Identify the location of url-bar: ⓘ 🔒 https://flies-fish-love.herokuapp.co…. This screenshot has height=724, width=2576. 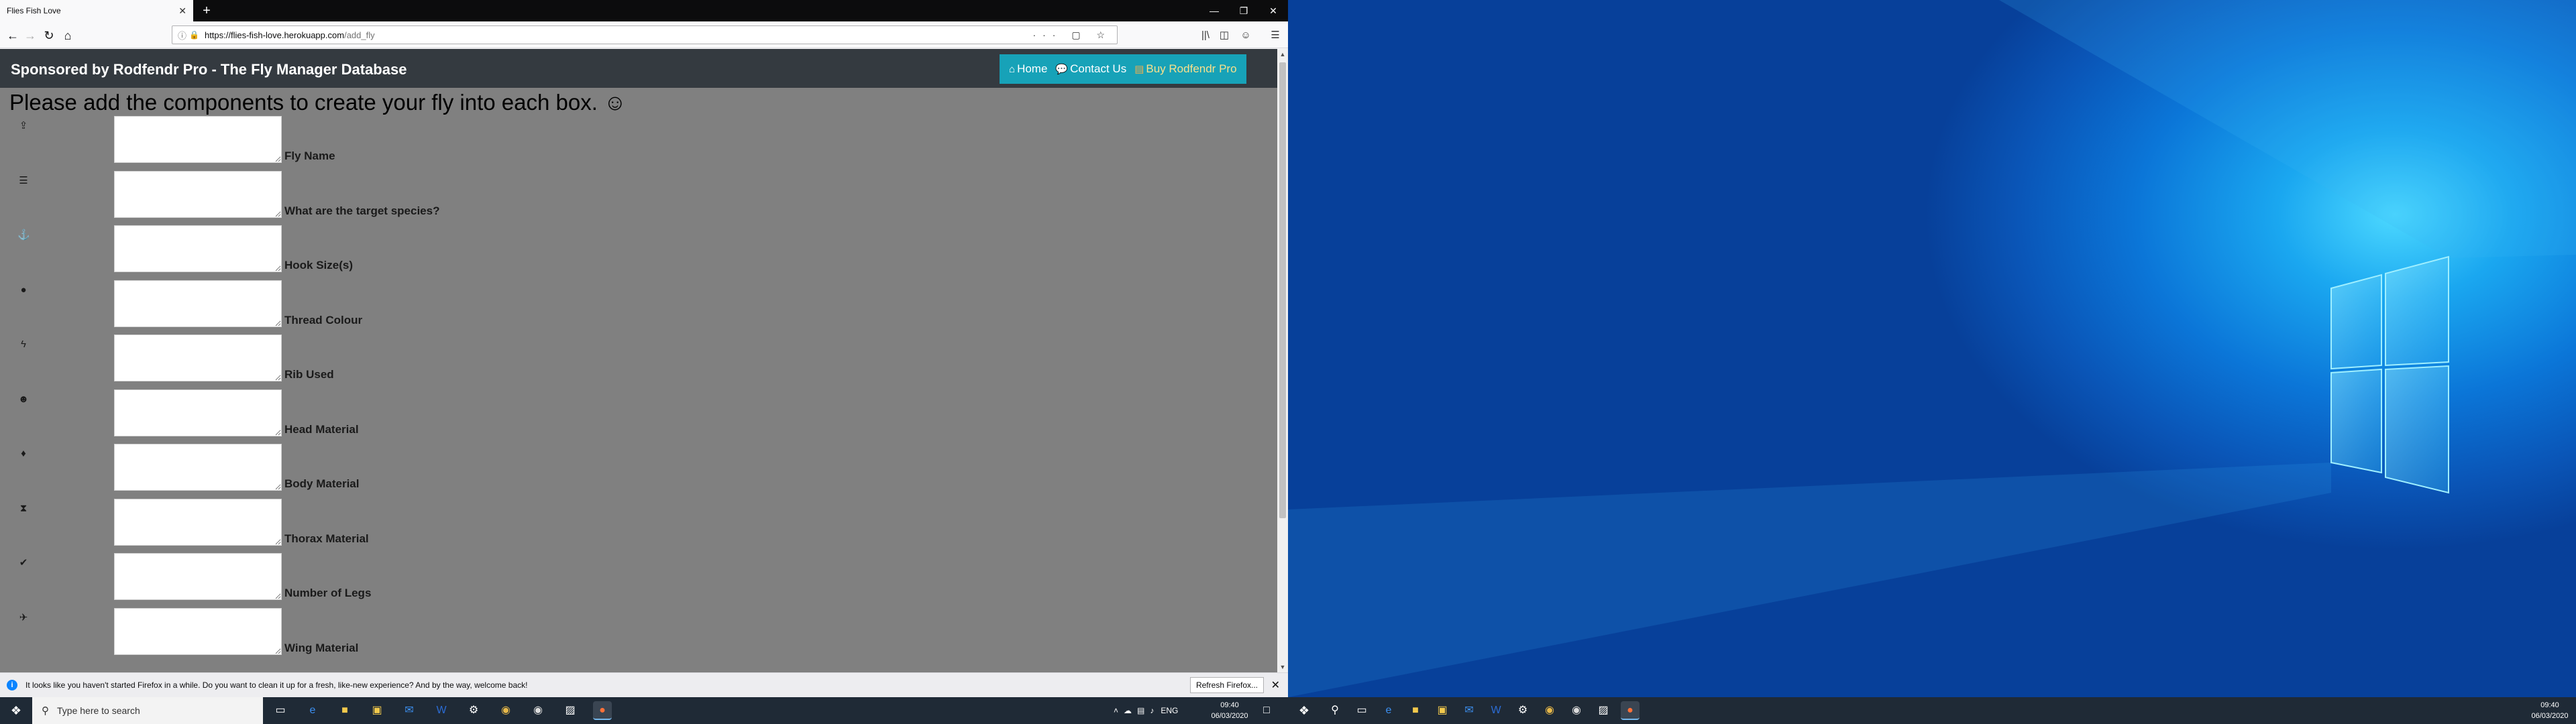
(645, 34).